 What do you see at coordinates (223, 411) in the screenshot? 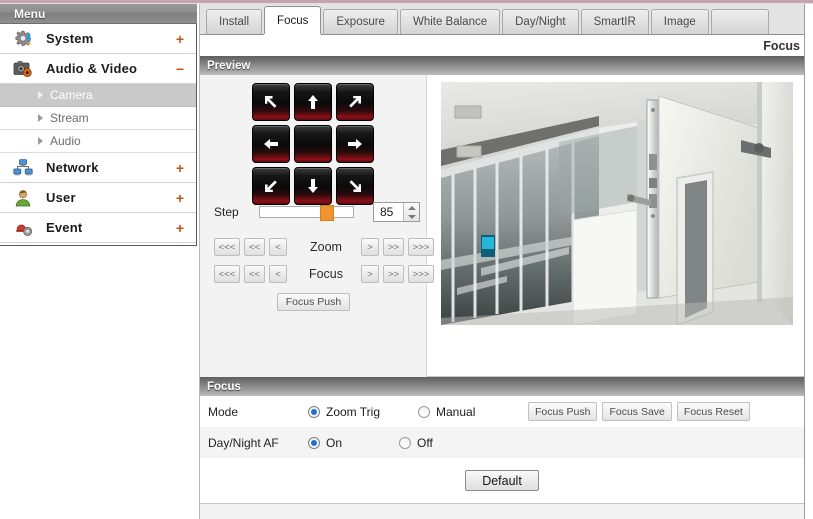
I see `mode-label: Mode` at bounding box center [223, 411].